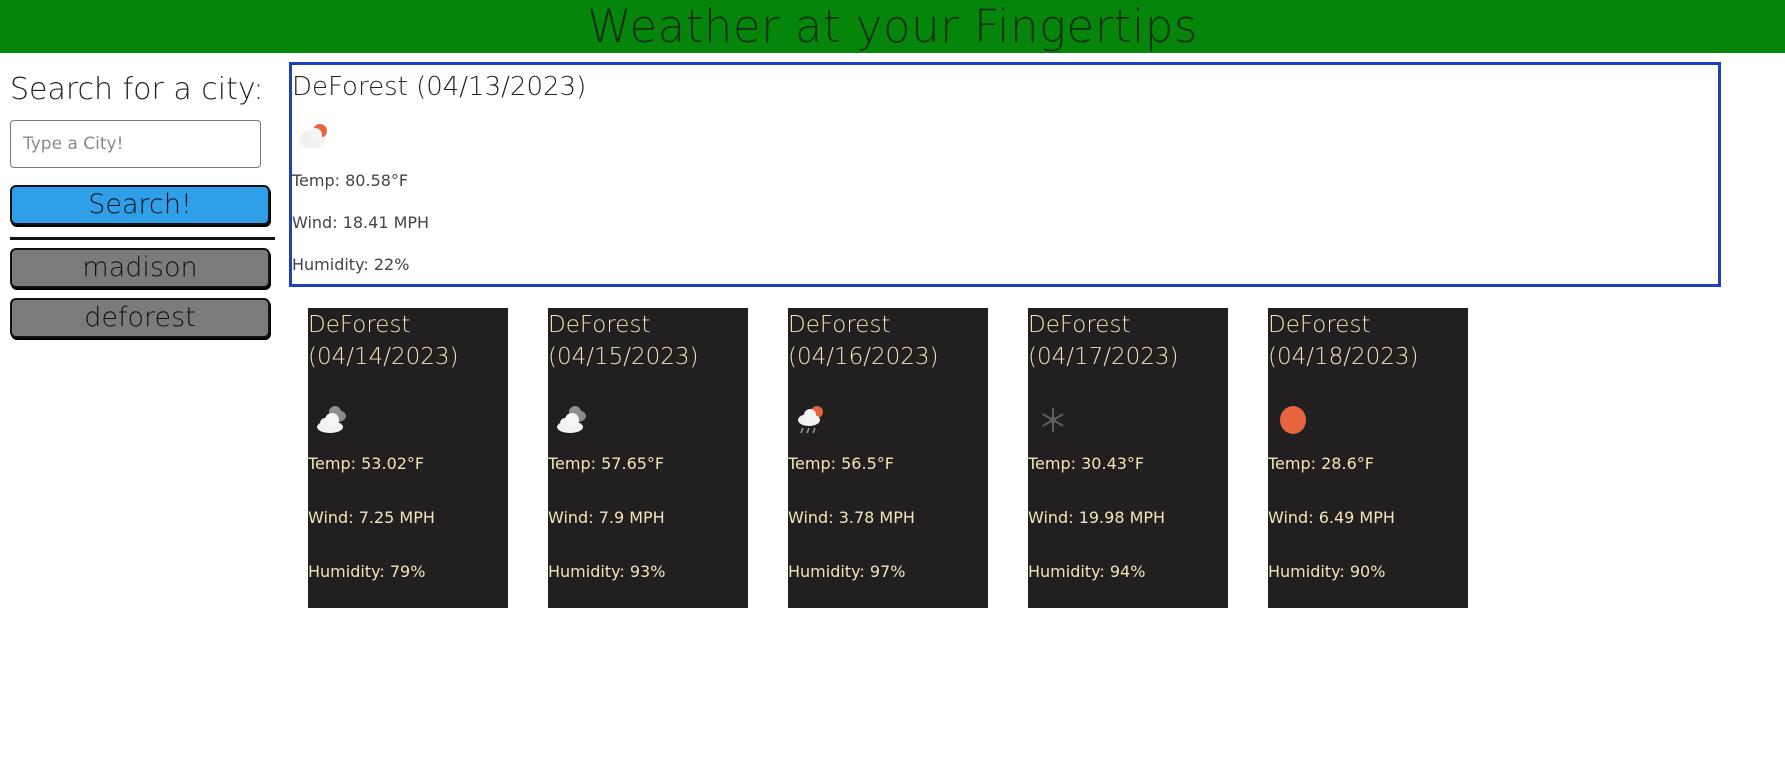 The height and width of the screenshot is (760, 1785). I want to click on forecast-date: (04/15/2023), so click(623, 357).